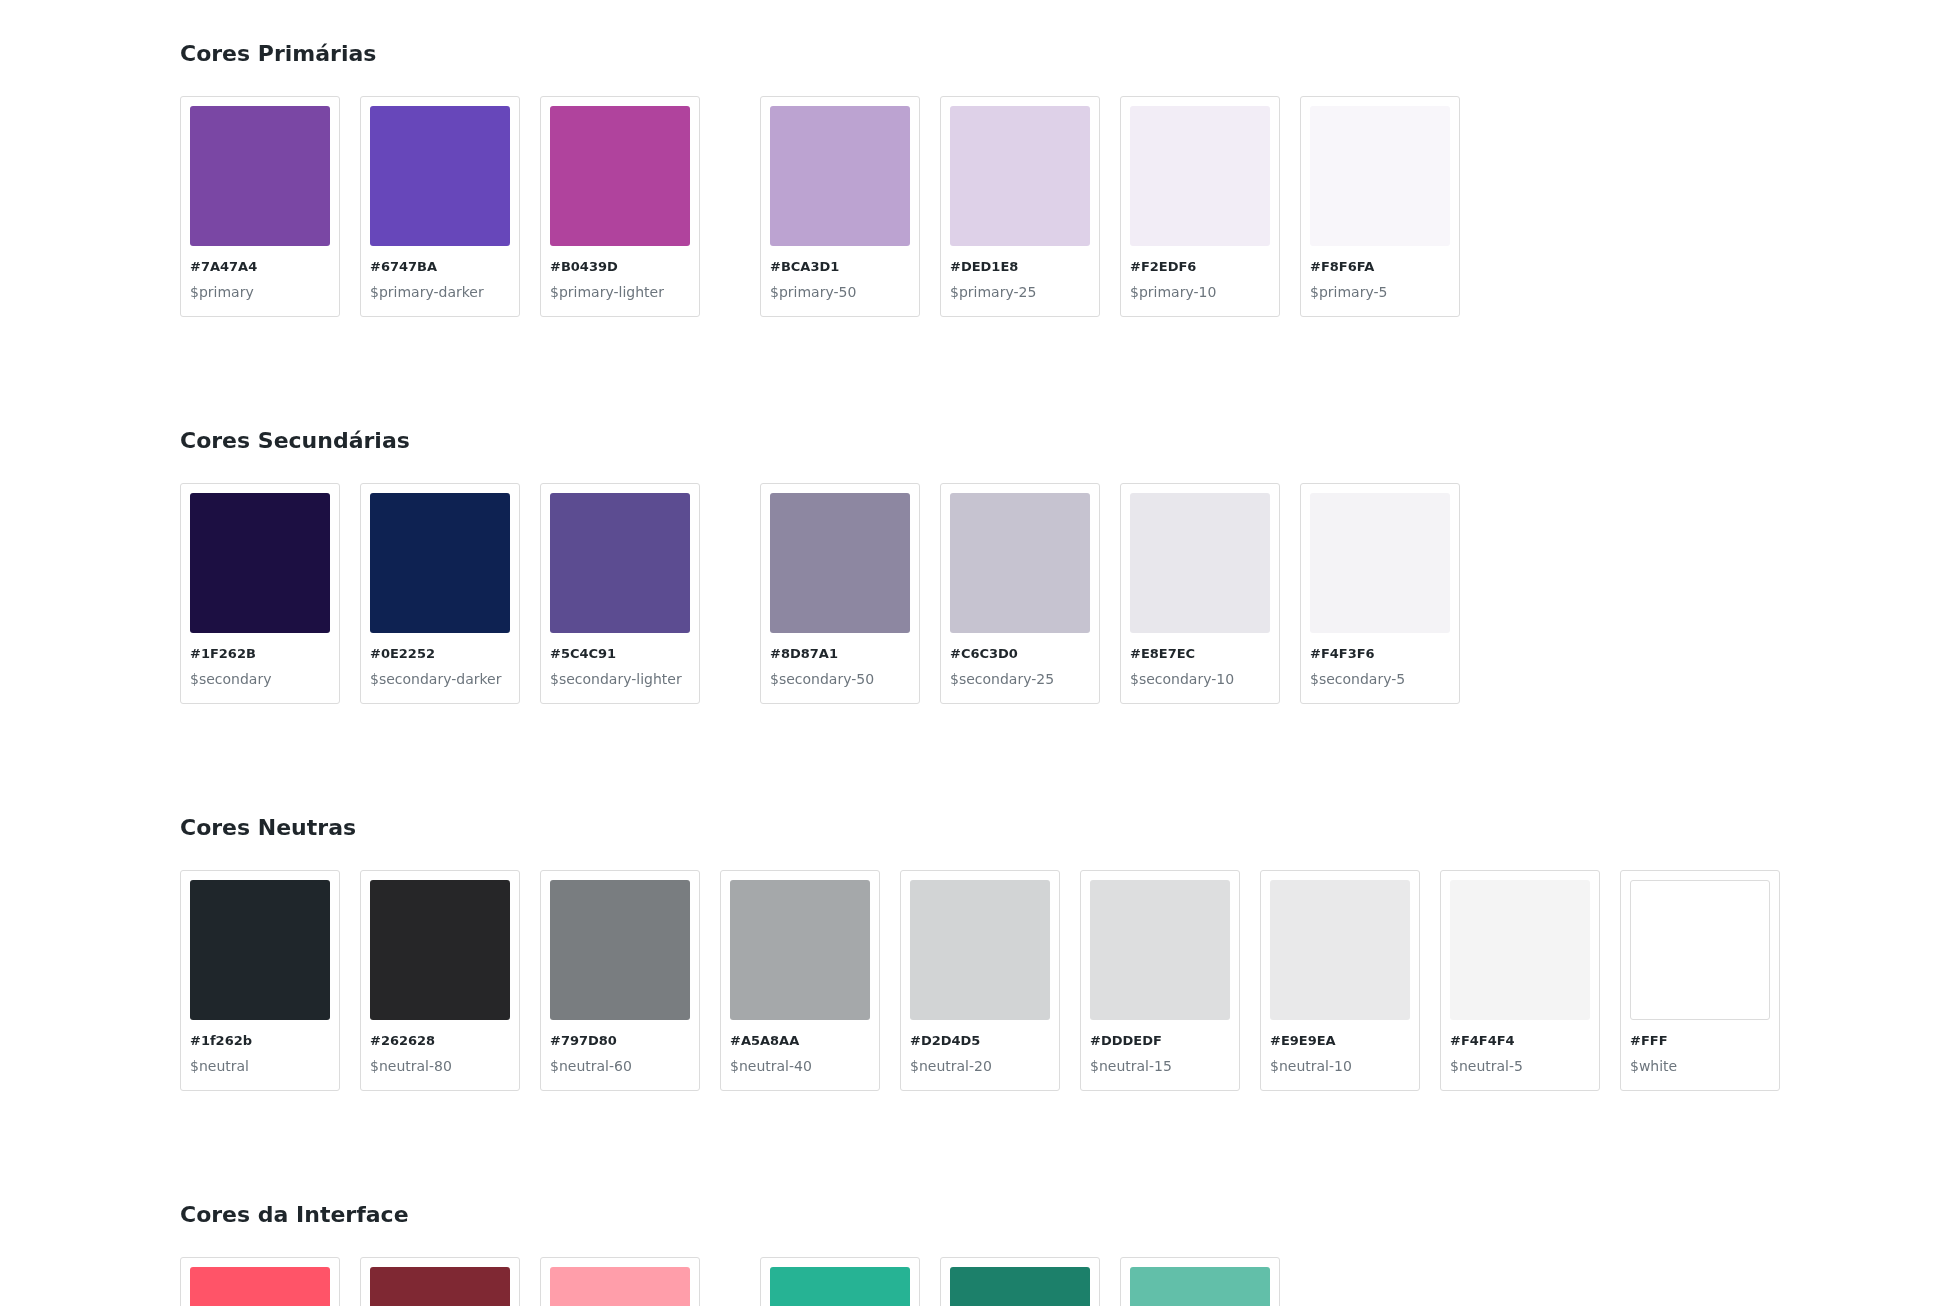 This screenshot has width=1960, height=1306. I want to click on variable-name: $primary, so click(222, 292).